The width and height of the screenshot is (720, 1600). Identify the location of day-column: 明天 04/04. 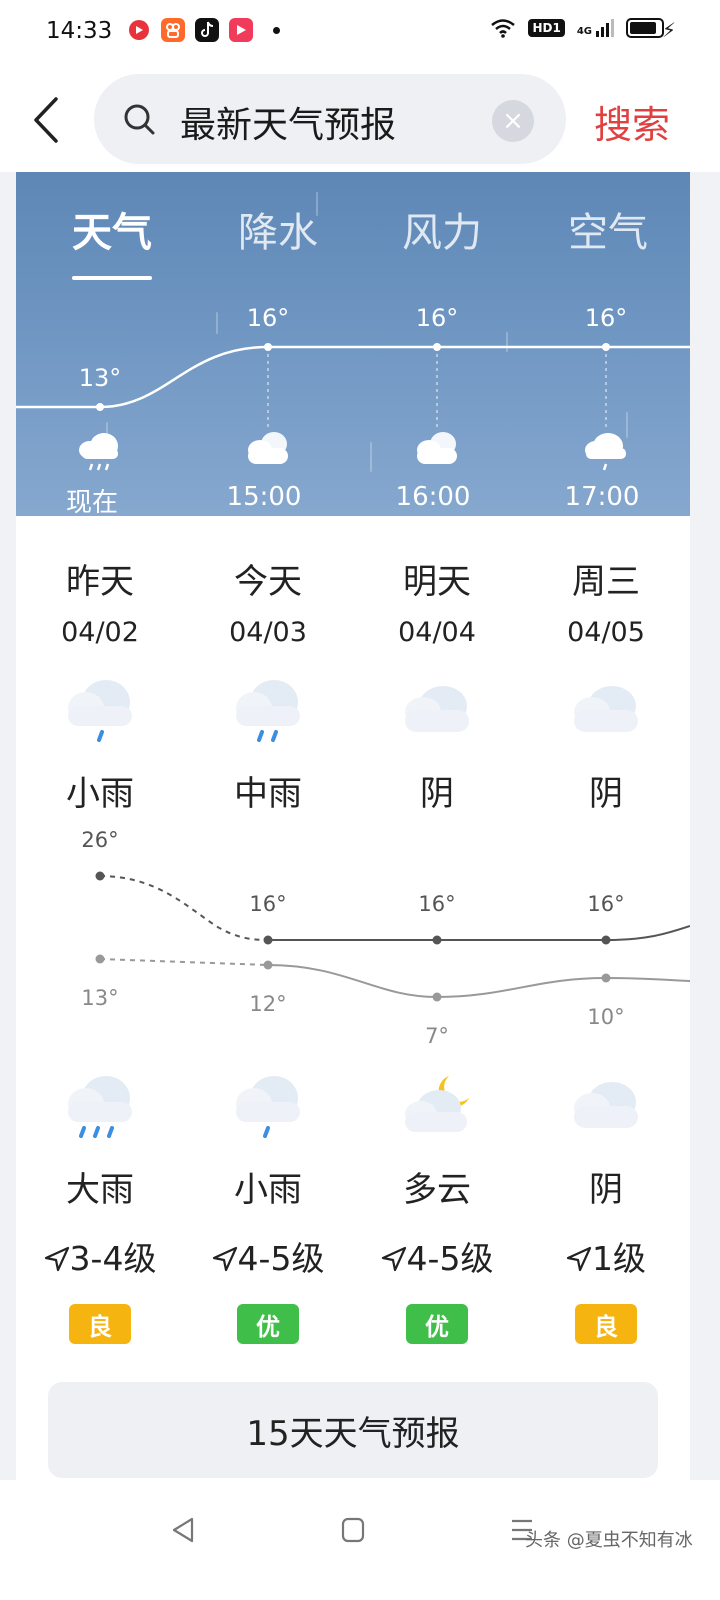
(437, 601).